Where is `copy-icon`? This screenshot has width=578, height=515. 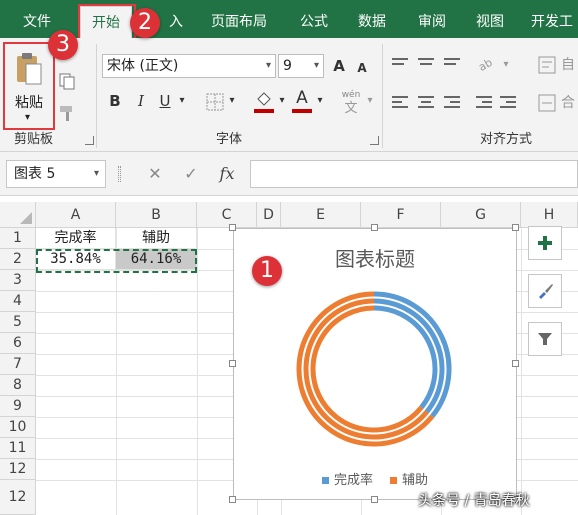
copy-icon is located at coordinates (67, 81).